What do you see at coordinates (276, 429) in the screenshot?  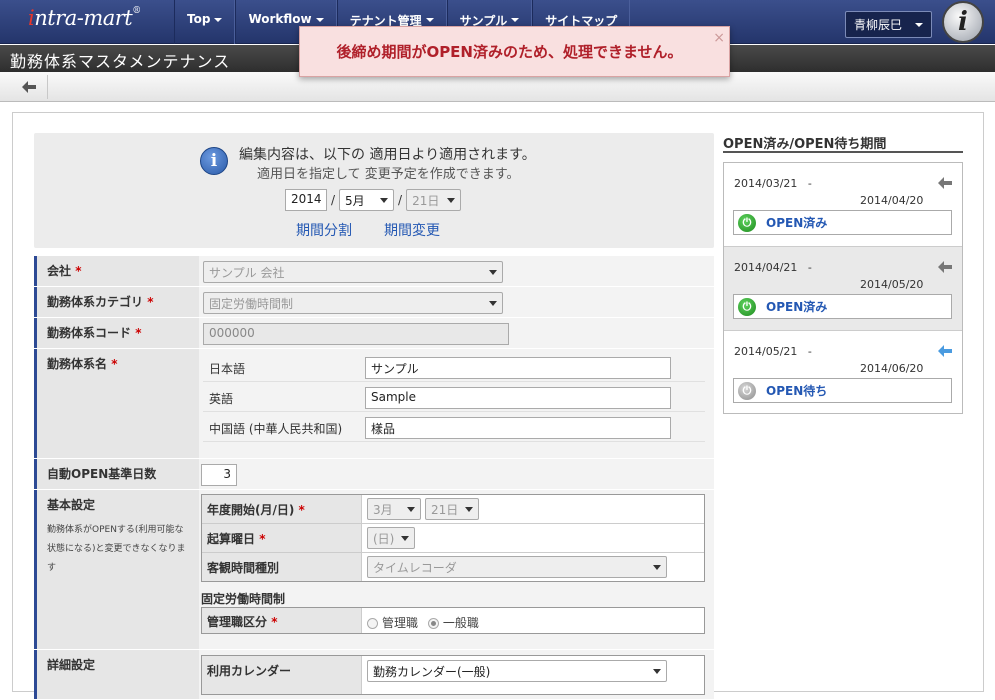 I see `lang-label: 中国語 (中華人民共和国)` at bounding box center [276, 429].